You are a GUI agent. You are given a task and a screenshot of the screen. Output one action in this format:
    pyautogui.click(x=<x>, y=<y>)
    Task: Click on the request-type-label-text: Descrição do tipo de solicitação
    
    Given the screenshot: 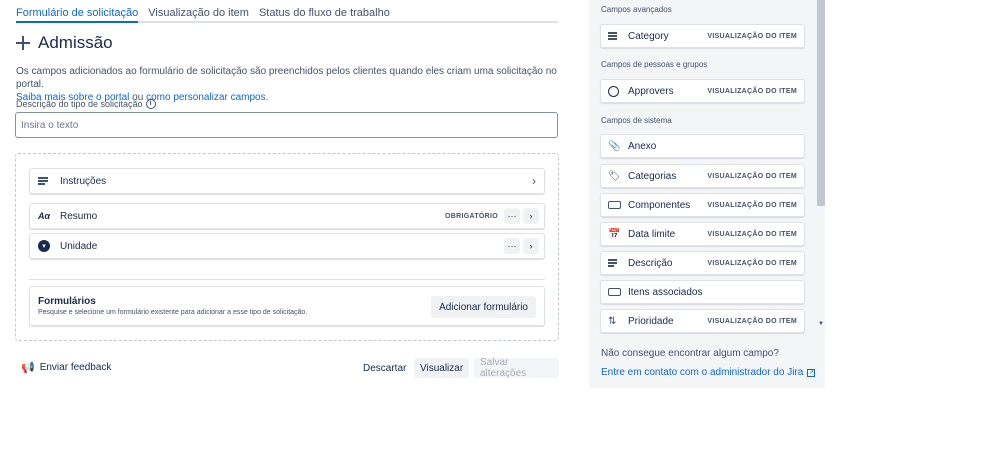 What is the action you would take?
    pyautogui.click(x=79, y=104)
    